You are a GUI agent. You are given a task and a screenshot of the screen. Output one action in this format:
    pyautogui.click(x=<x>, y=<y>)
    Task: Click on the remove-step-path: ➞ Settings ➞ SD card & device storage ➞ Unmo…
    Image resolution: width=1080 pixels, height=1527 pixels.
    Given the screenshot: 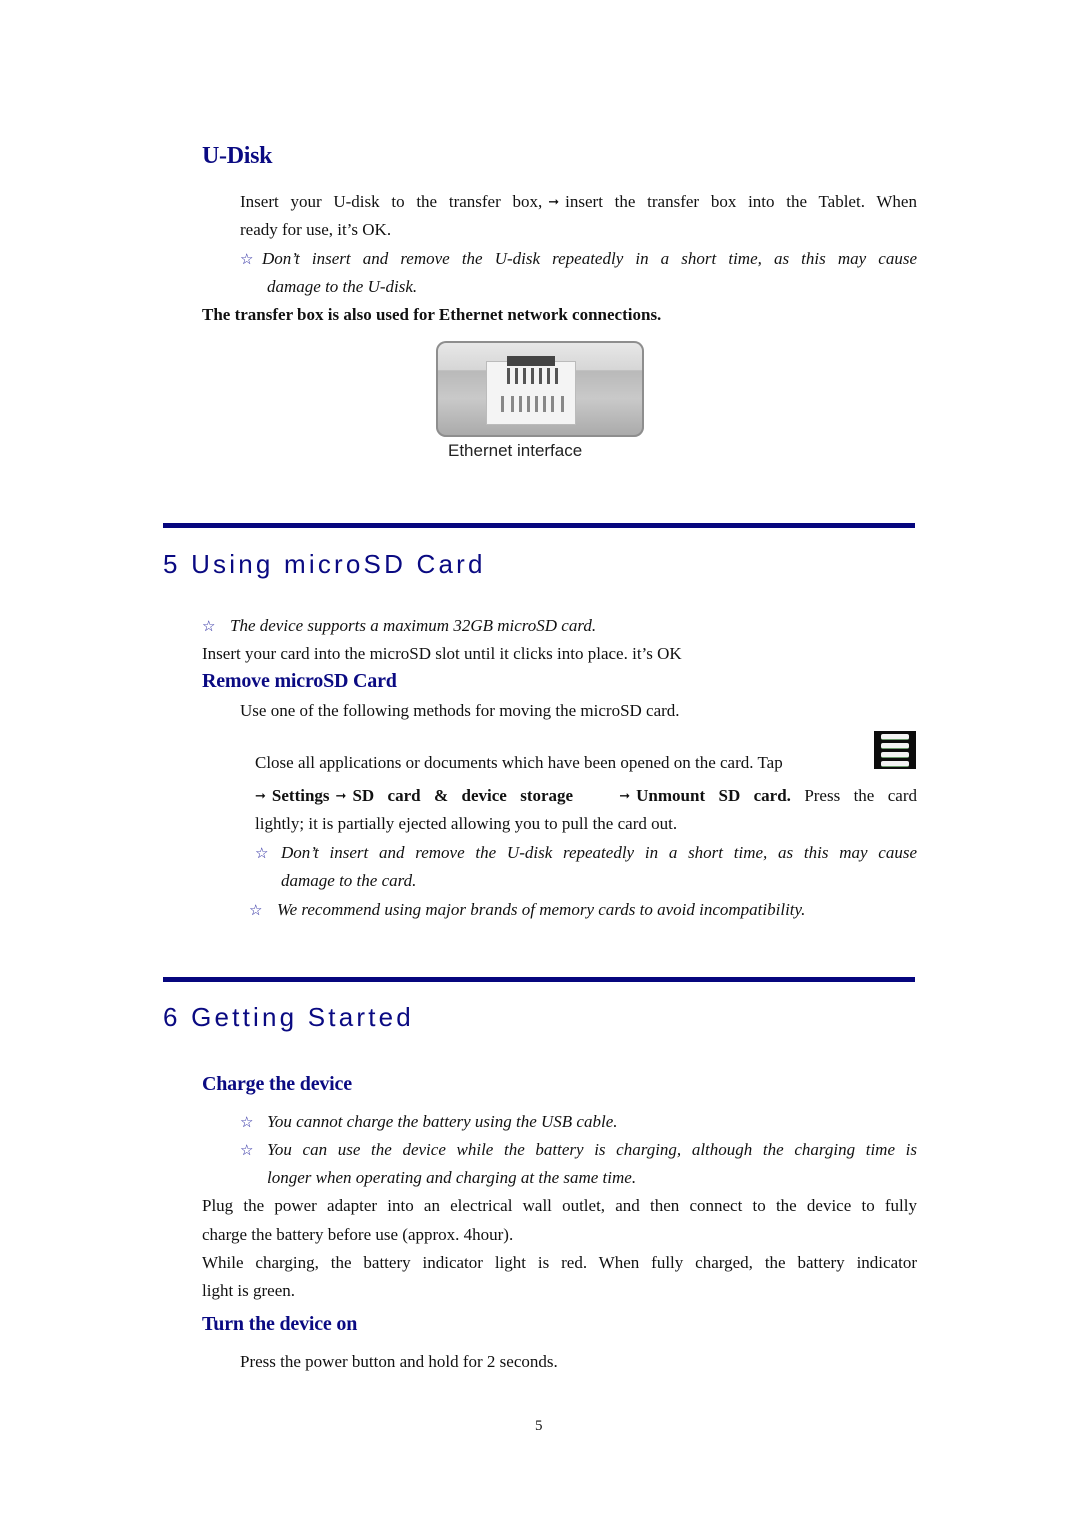 What is the action you would take?
    pyautogui.click(x=586, y=796)
    